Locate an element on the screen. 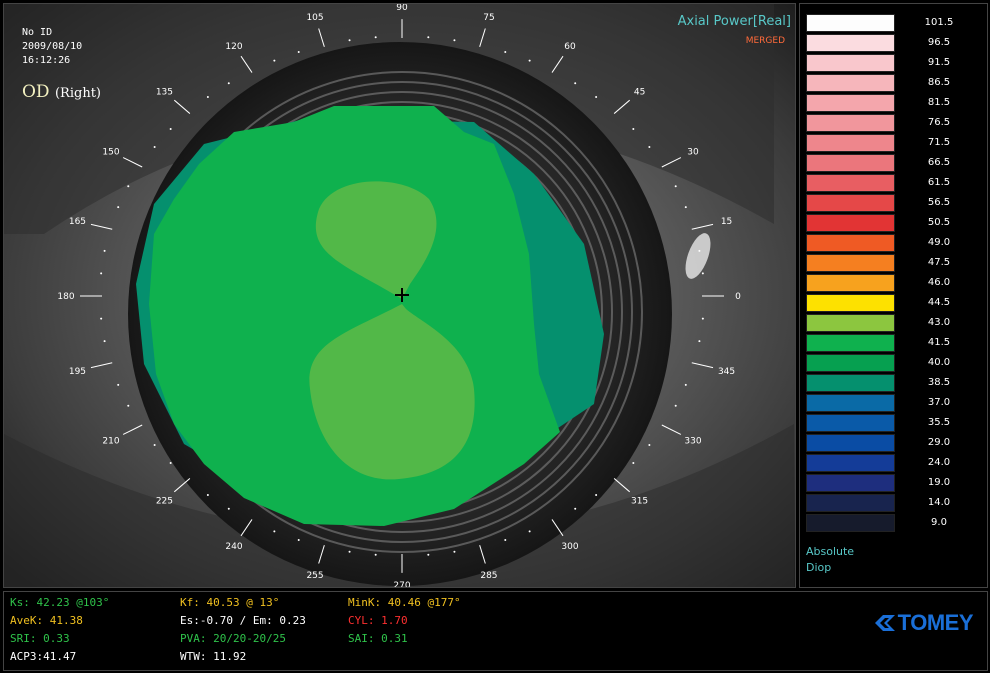  sri-value: SRI: 0.33 is located at coordinates (40, 638).